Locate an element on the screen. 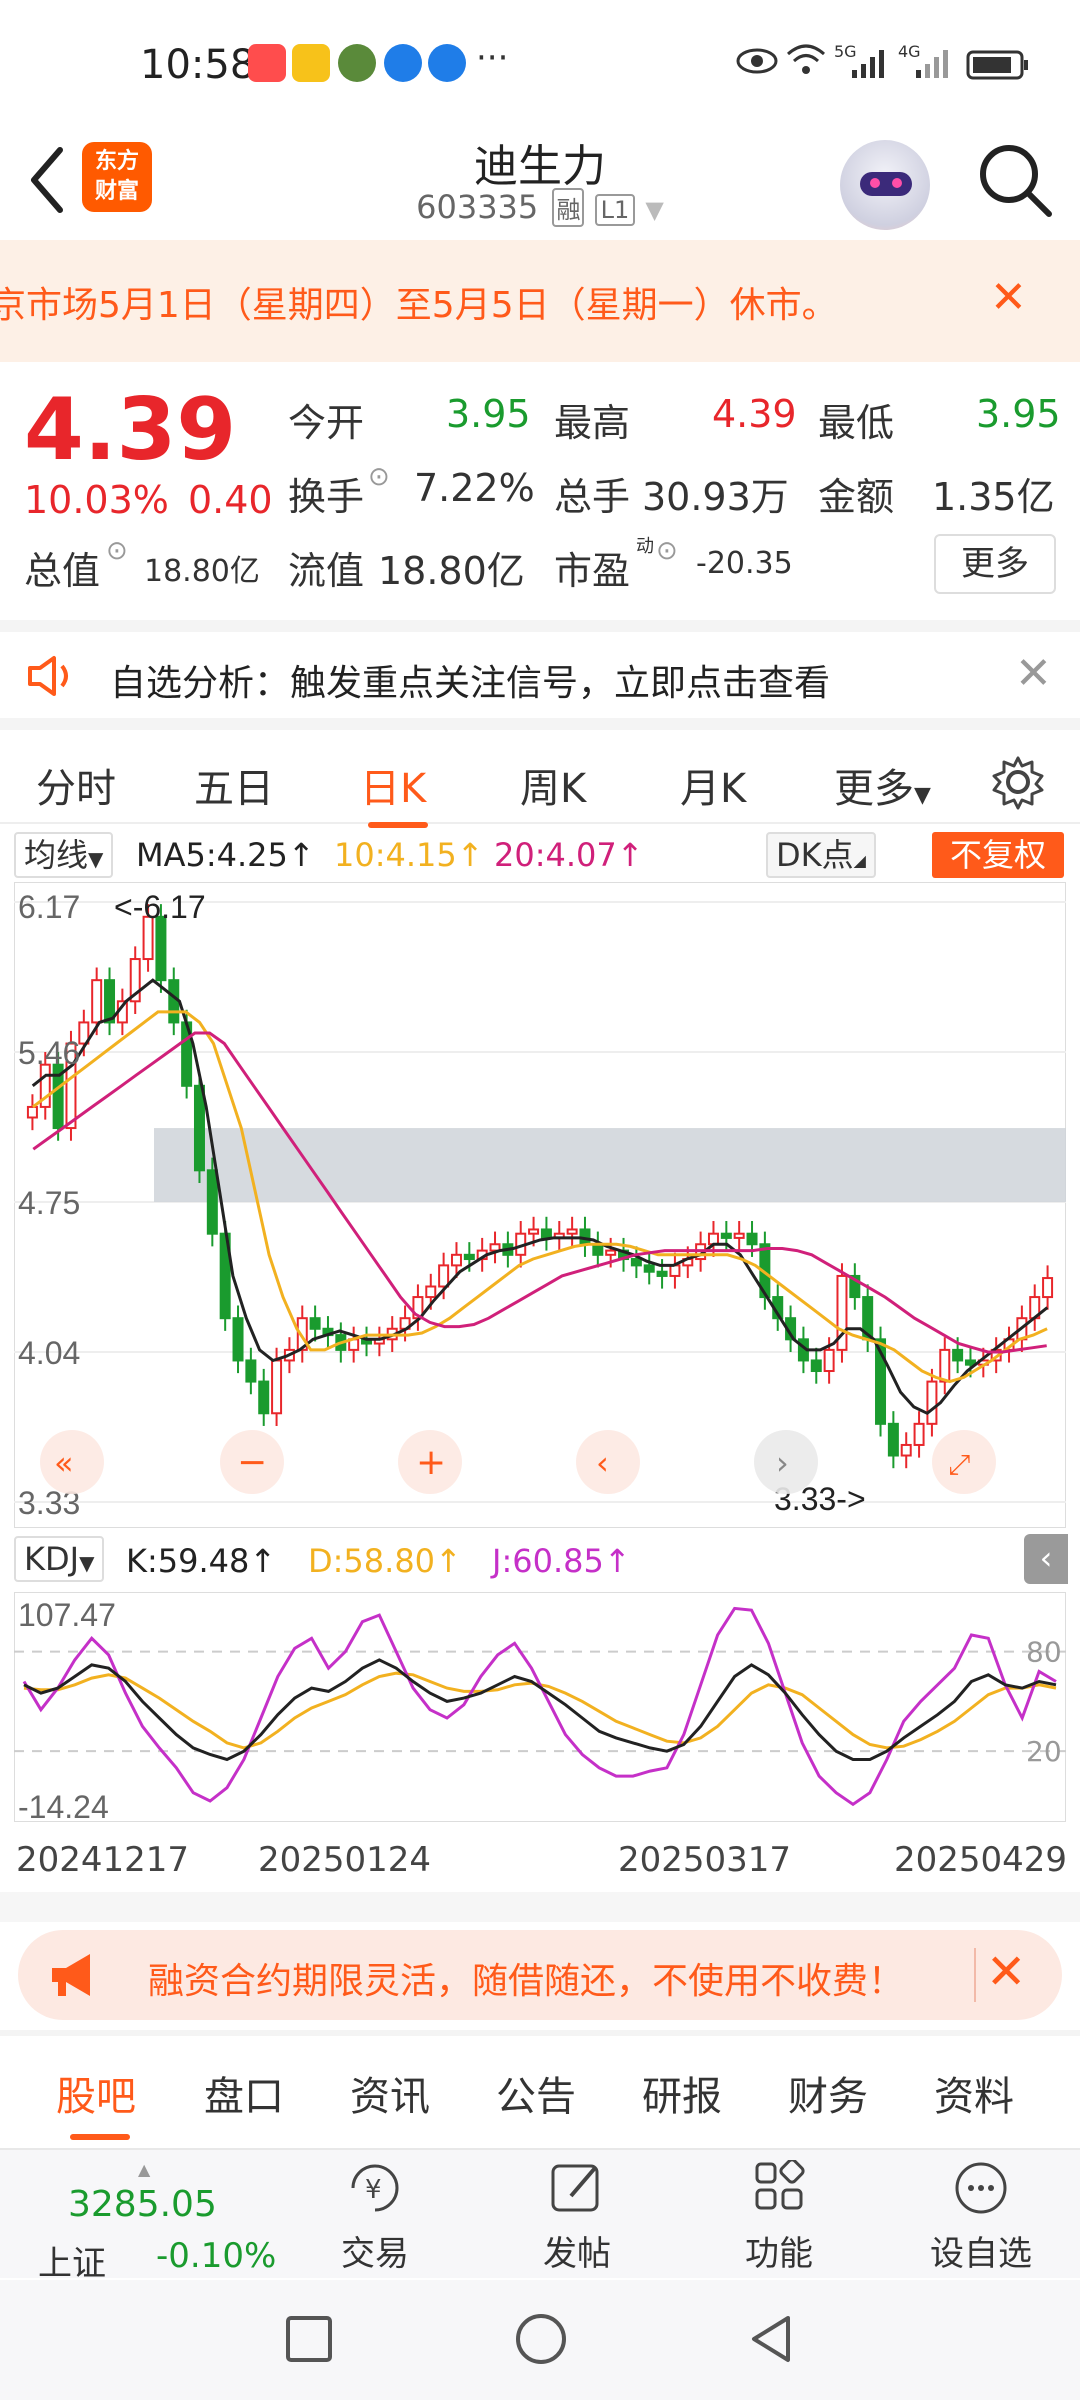  dropdown-icon: ▼ is located at coordinates (654, 210).